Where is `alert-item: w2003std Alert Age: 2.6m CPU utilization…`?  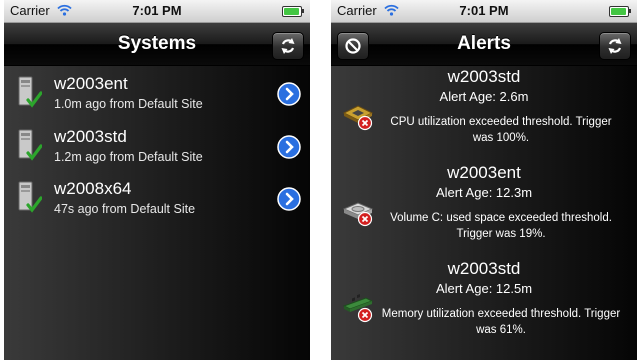
alert-item: w2003std Alert Age: 2.6m CPU utilization… is located at coordinates (484, 115).